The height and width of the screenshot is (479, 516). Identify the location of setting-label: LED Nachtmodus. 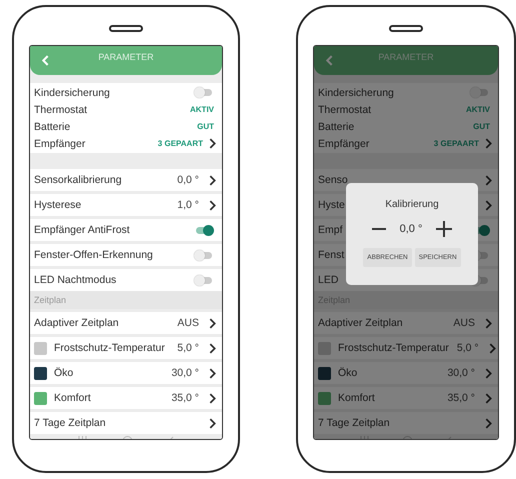
(75, 280).